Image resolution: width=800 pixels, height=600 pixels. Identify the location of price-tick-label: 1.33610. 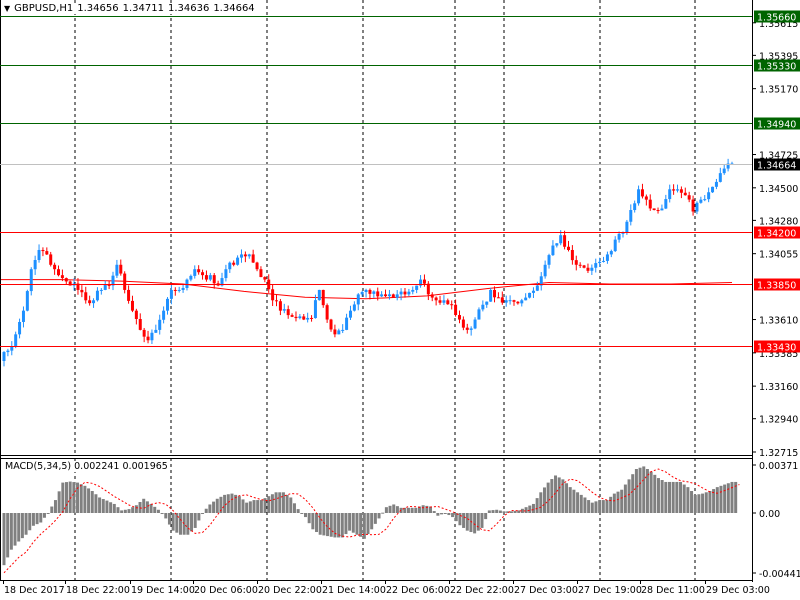
(778, 321).